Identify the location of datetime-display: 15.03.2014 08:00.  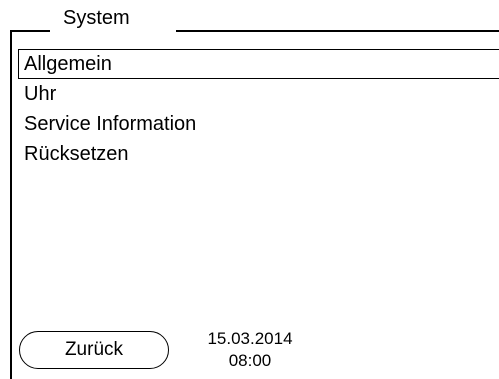
(250, 350).